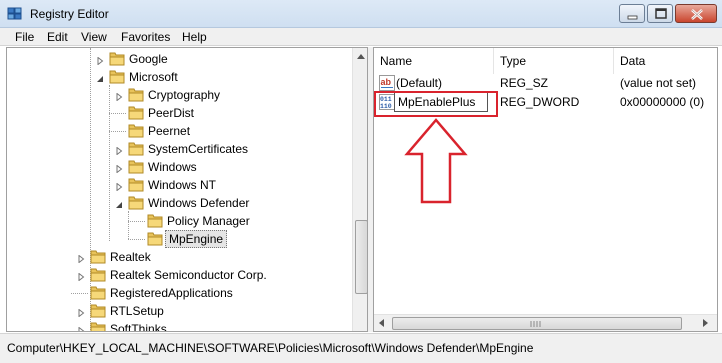 Image resolution: width=722 pixels, height=363 pixels. What do you see at coordinates (361, 257) in the screenshot?
I see `tree-scroll-thumb` at bounding box center [361, 257].